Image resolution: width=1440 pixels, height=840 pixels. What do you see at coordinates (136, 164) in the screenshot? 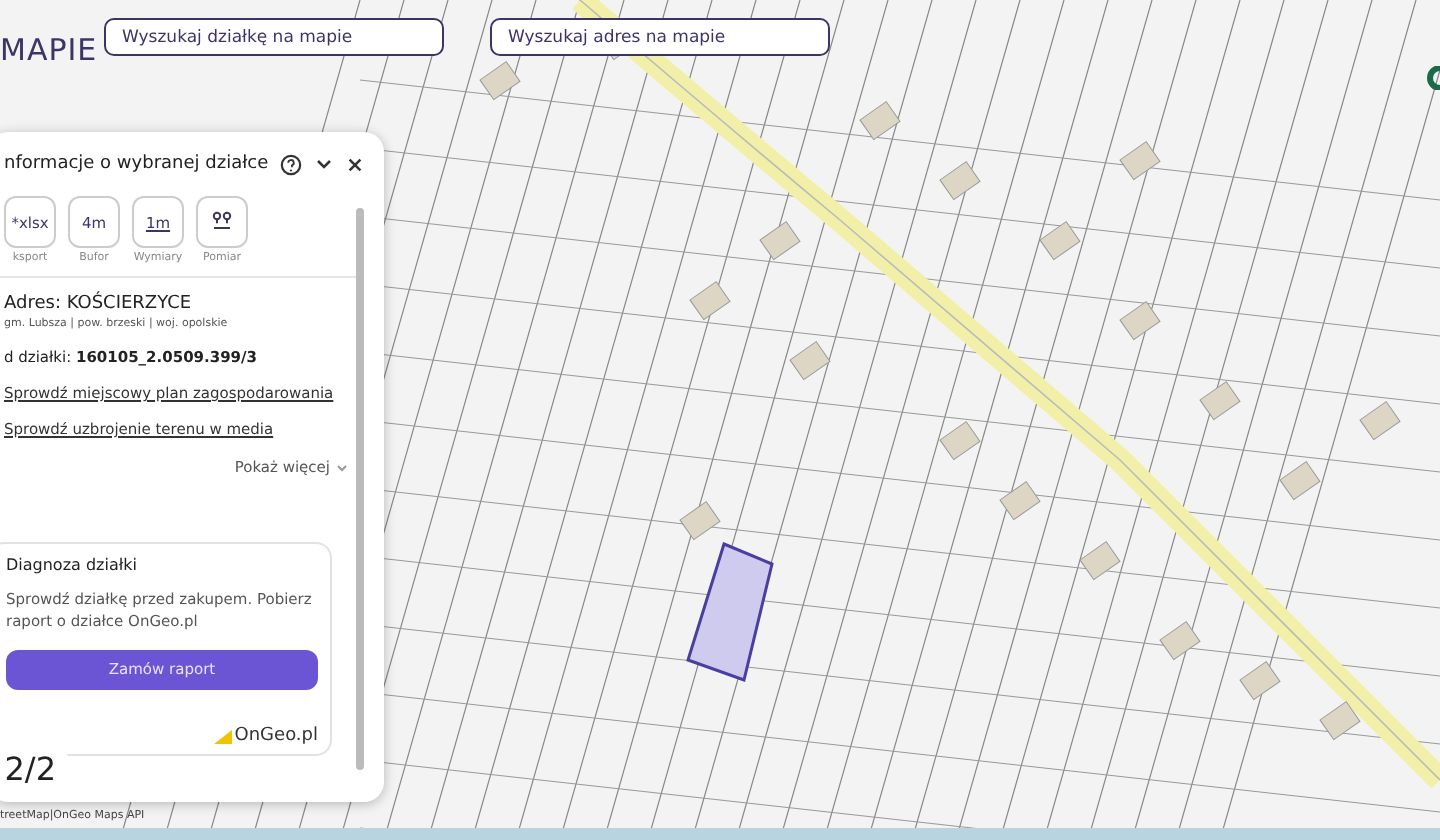
I see `panel-title: nformacje o wybranej działce` at bounding box center [136, 164].